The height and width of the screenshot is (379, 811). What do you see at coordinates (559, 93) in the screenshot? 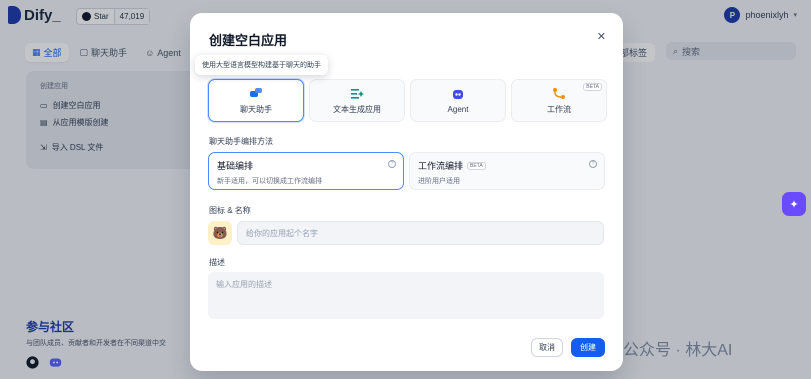
I see `workflow-icon` at bounding box center [559, 93].